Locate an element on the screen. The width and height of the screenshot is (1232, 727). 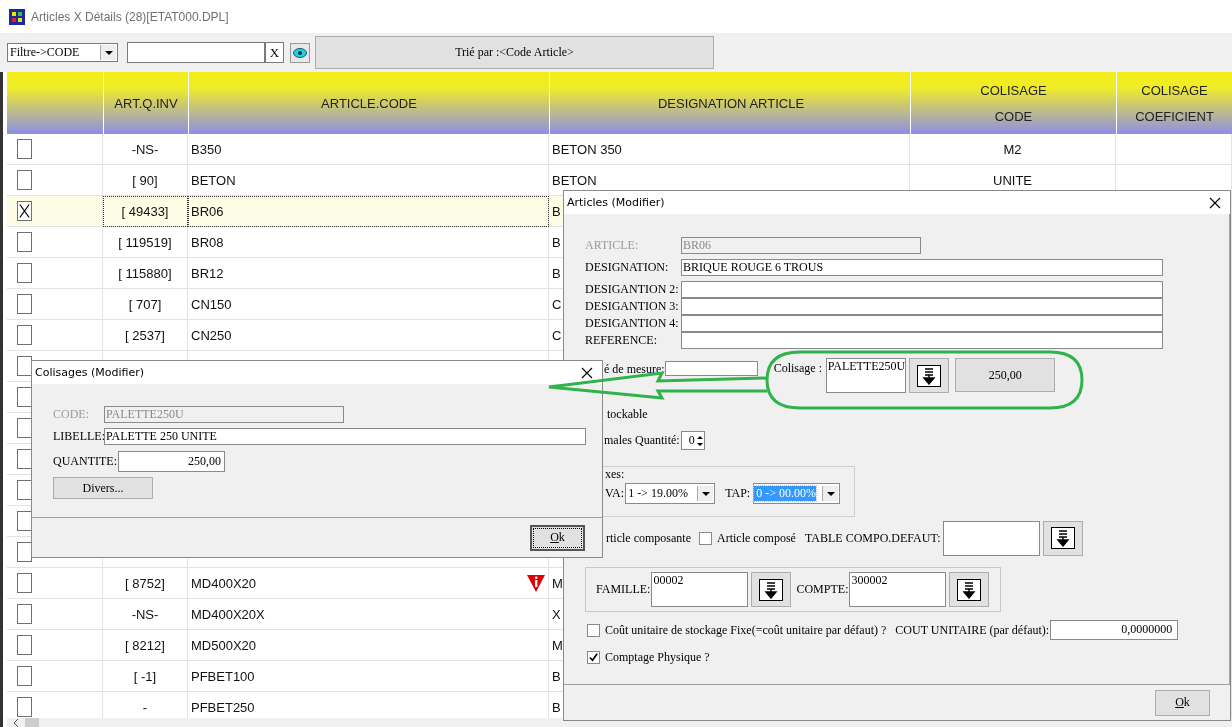
table-cell: [ 707] is located at coordinates (145, 304).